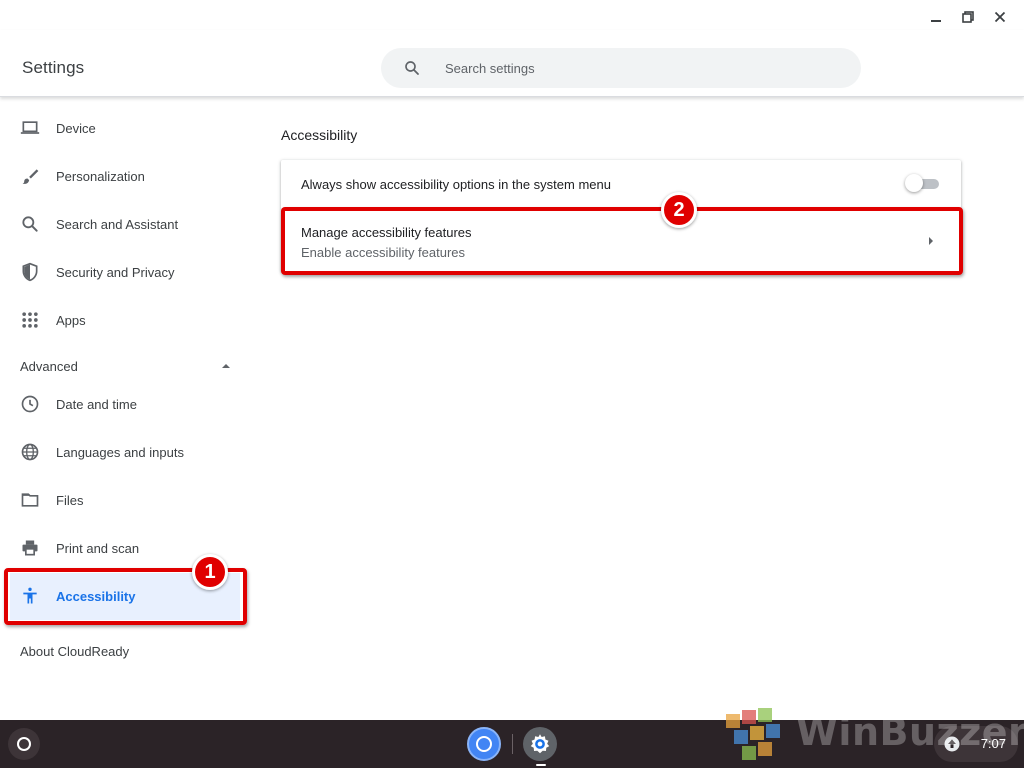 Image resolution: width=1024 pixels, height=768 pixels. Describe the element at coordinates (100, 176) in the screenshot. I see `sidebar-item-label: Personalization` at that location.